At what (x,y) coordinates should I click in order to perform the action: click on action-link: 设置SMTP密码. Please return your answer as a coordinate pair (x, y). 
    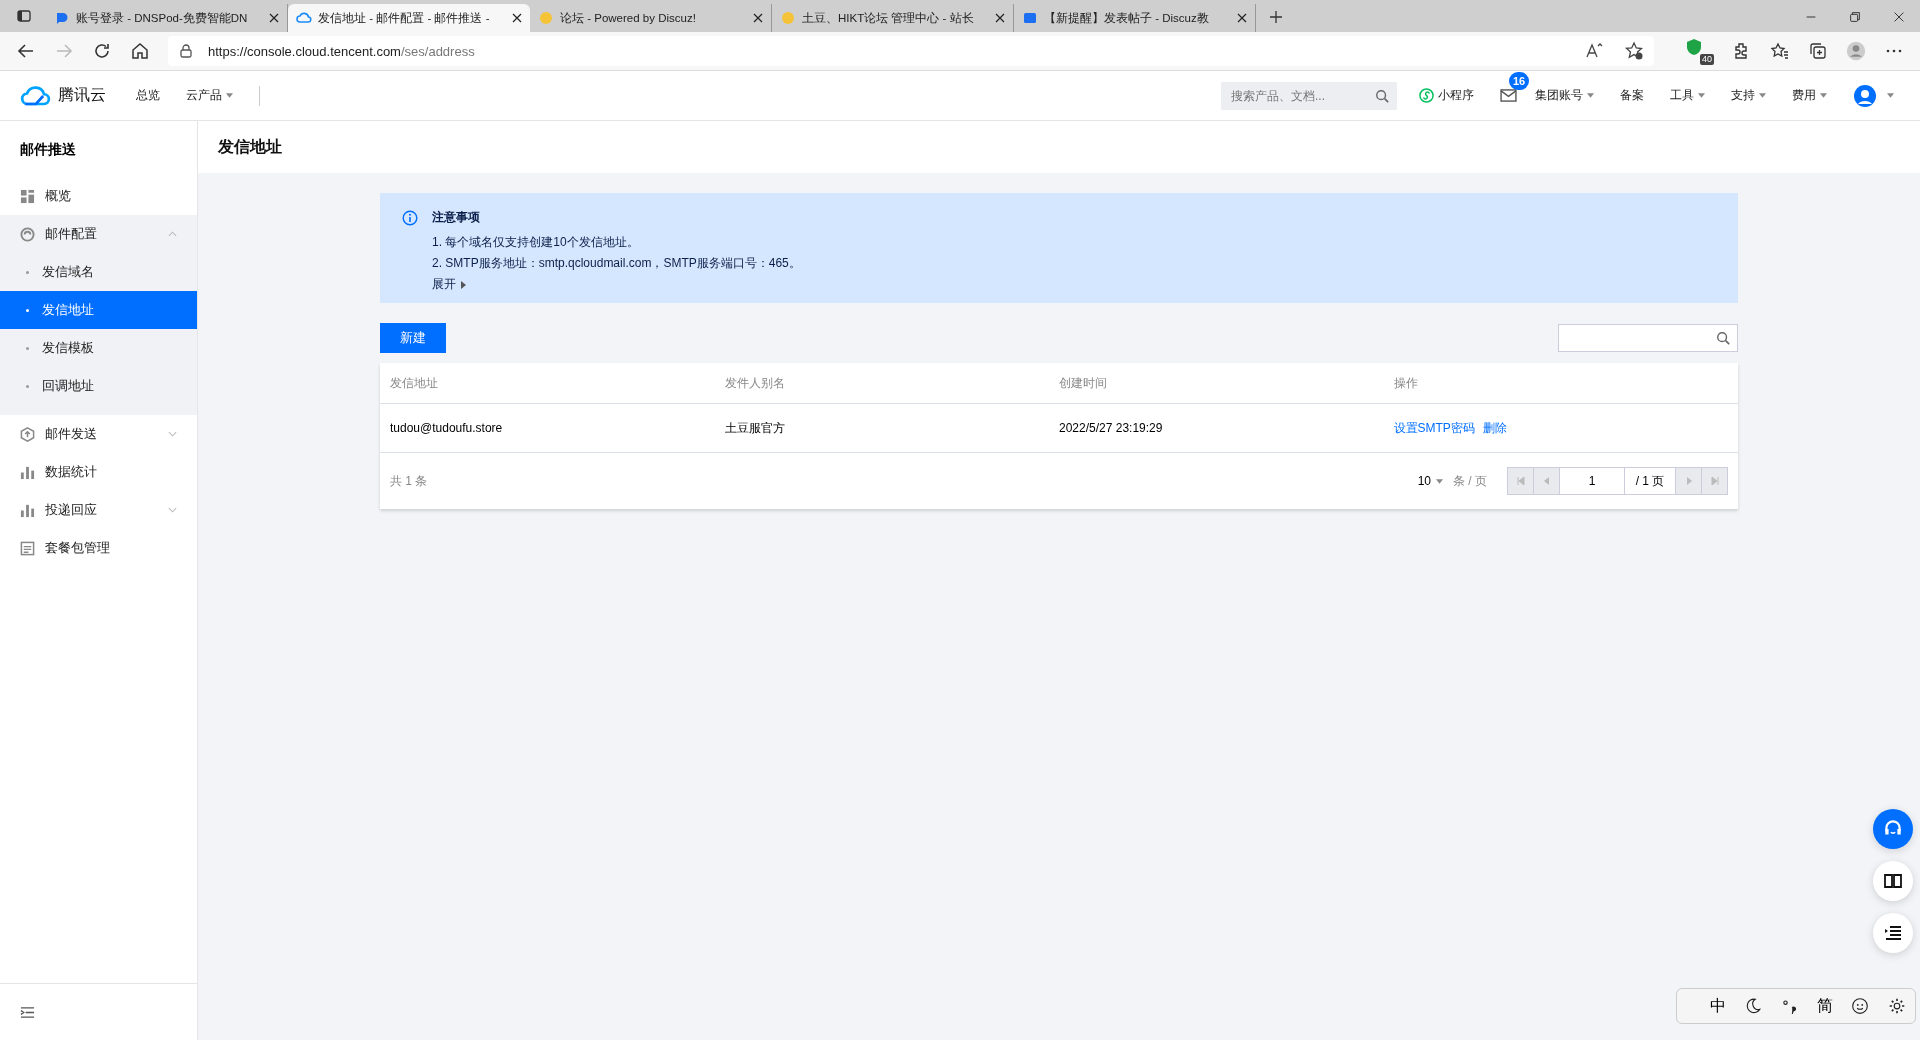
    Looking at the image, I should click on (1434, 428).